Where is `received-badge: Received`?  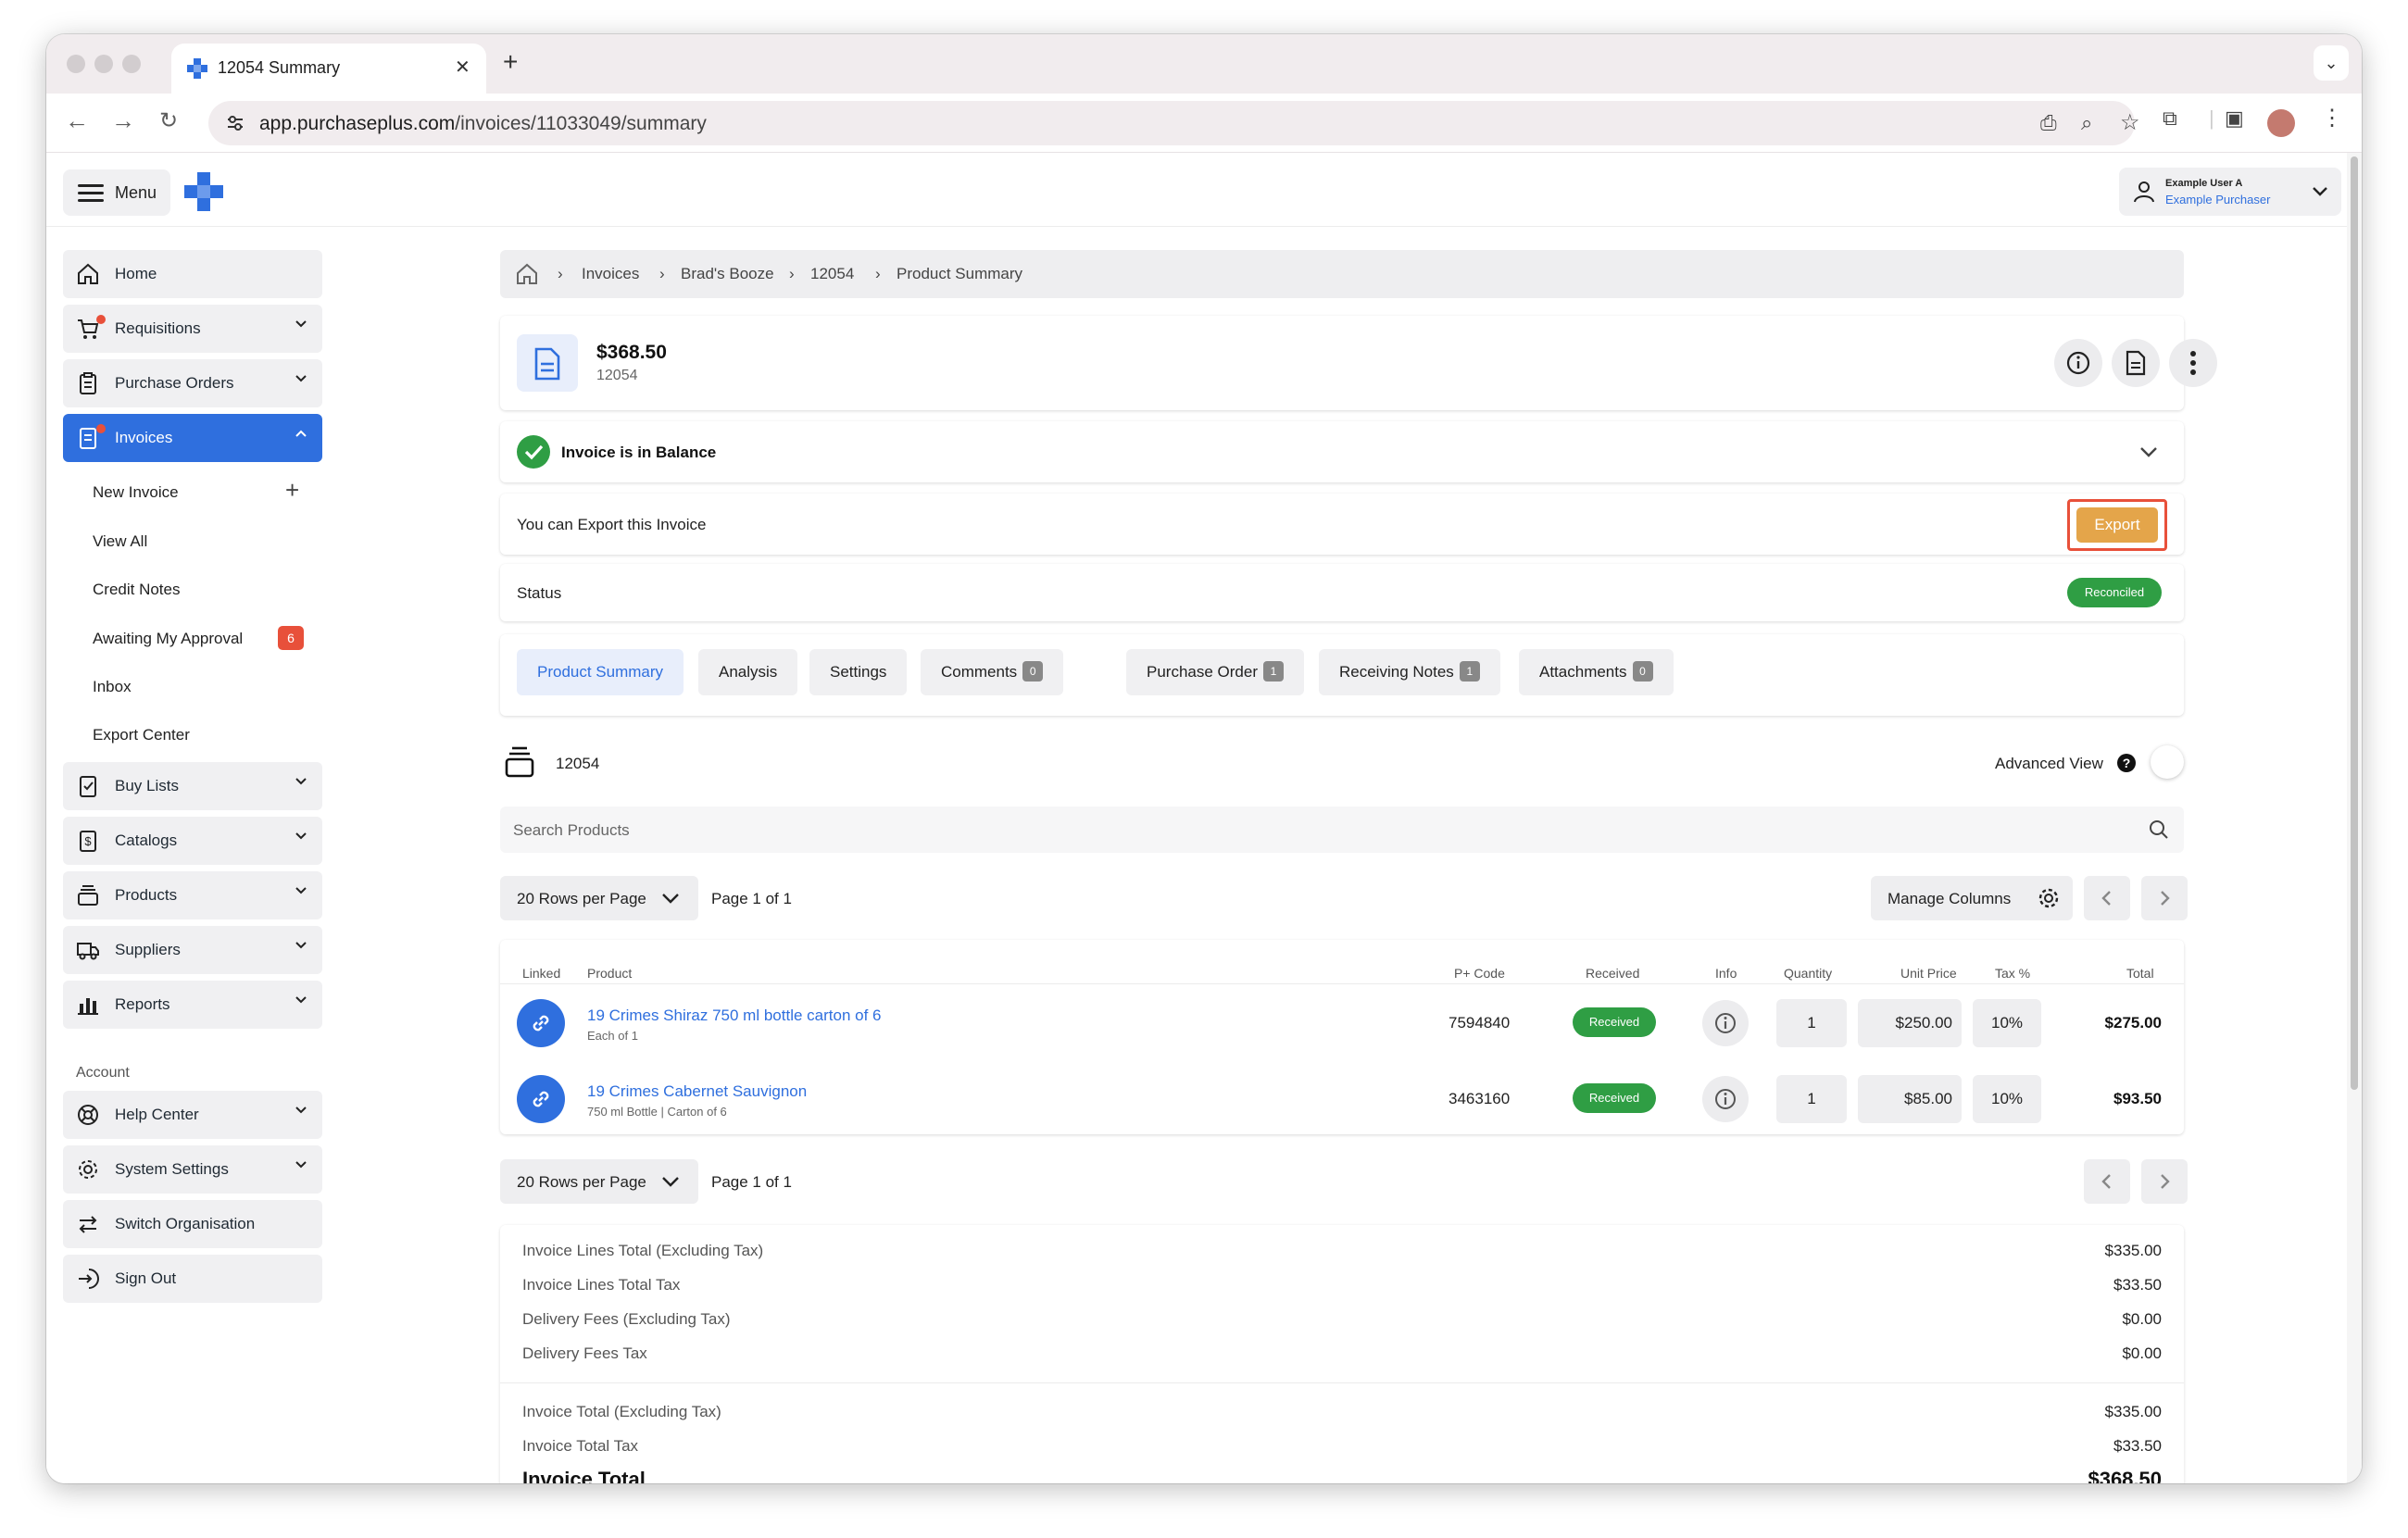
received-badge: Received is located at coordinates (1614, 1022).